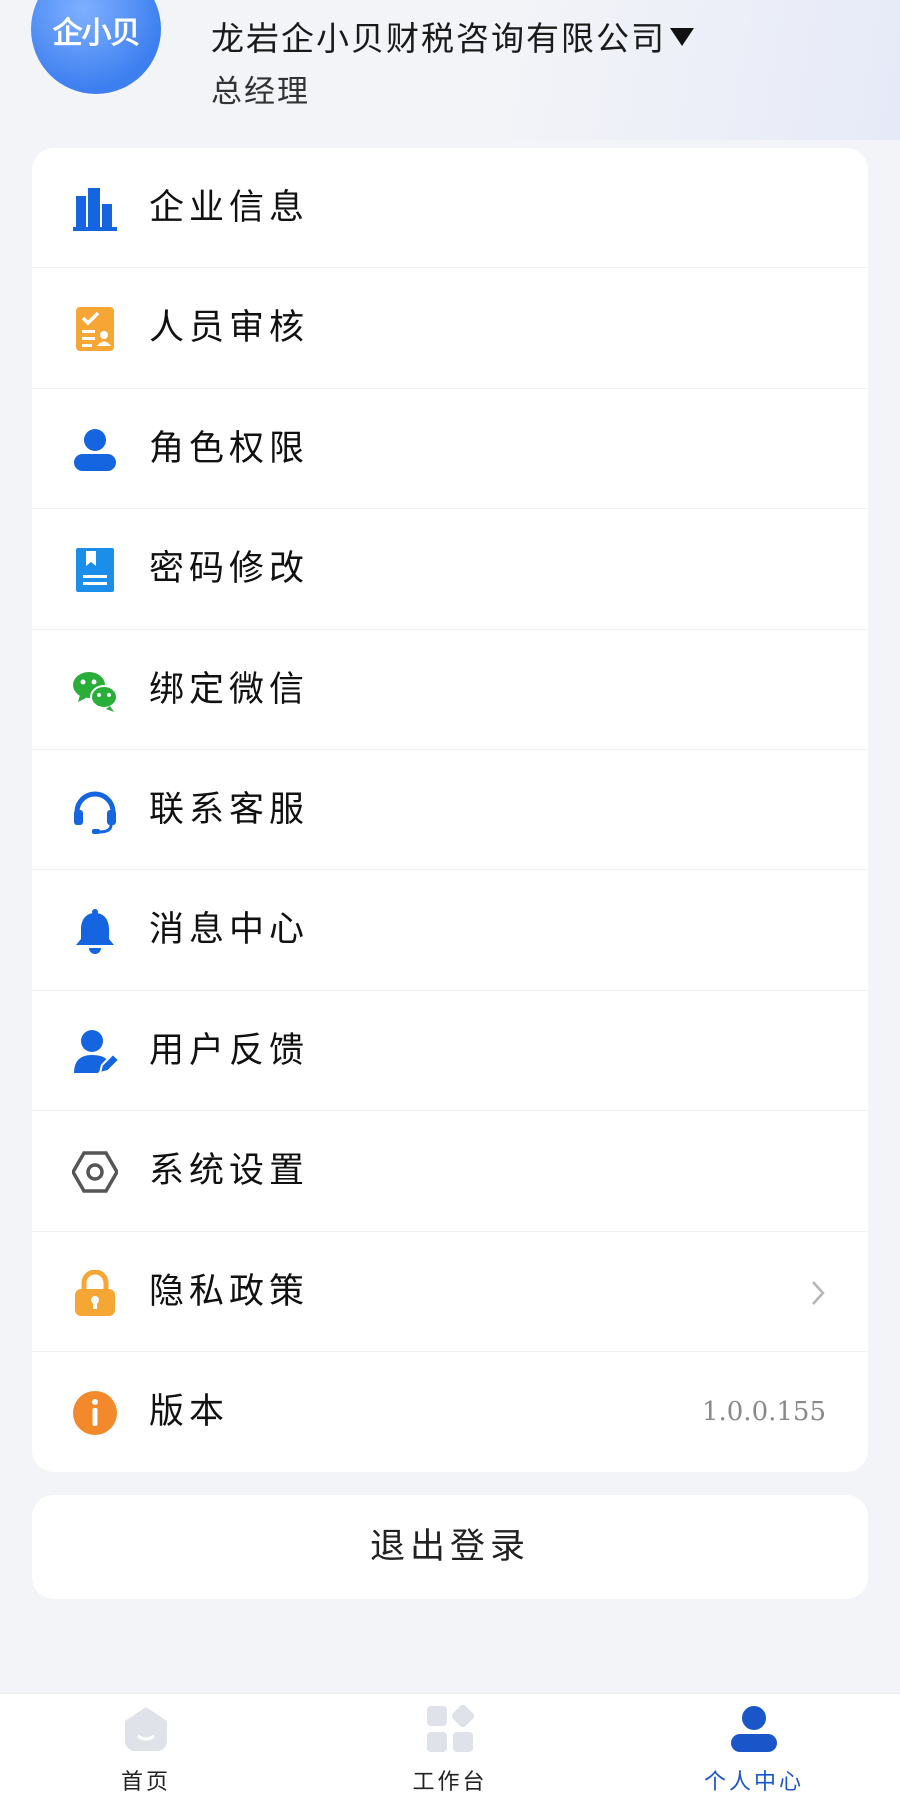 The image size is (900, 1800). Describe the element at coordinates (229, 208) in the screenshot. I see `menu-item-label: 企业信息` at that location.